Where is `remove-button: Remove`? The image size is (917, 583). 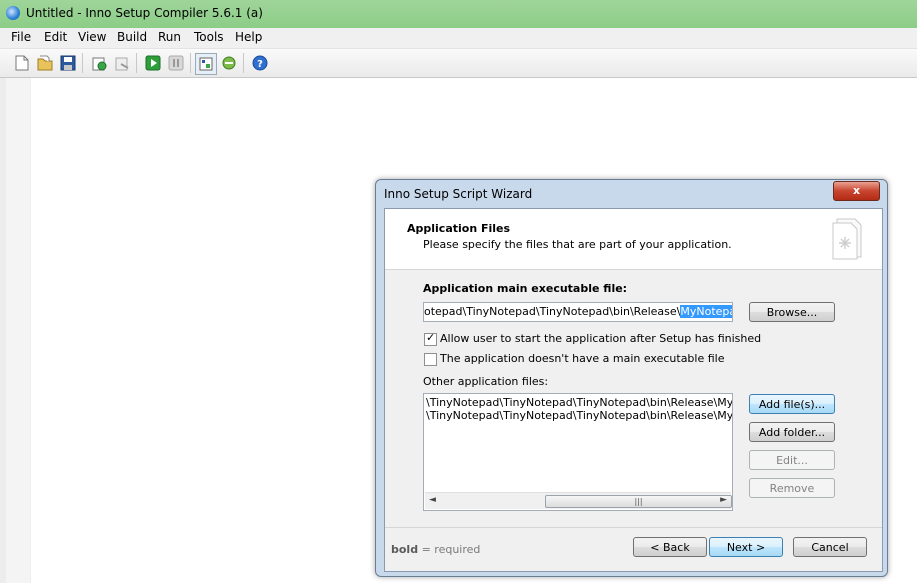 remove-button: Remove is located at coordinates (792, 488).